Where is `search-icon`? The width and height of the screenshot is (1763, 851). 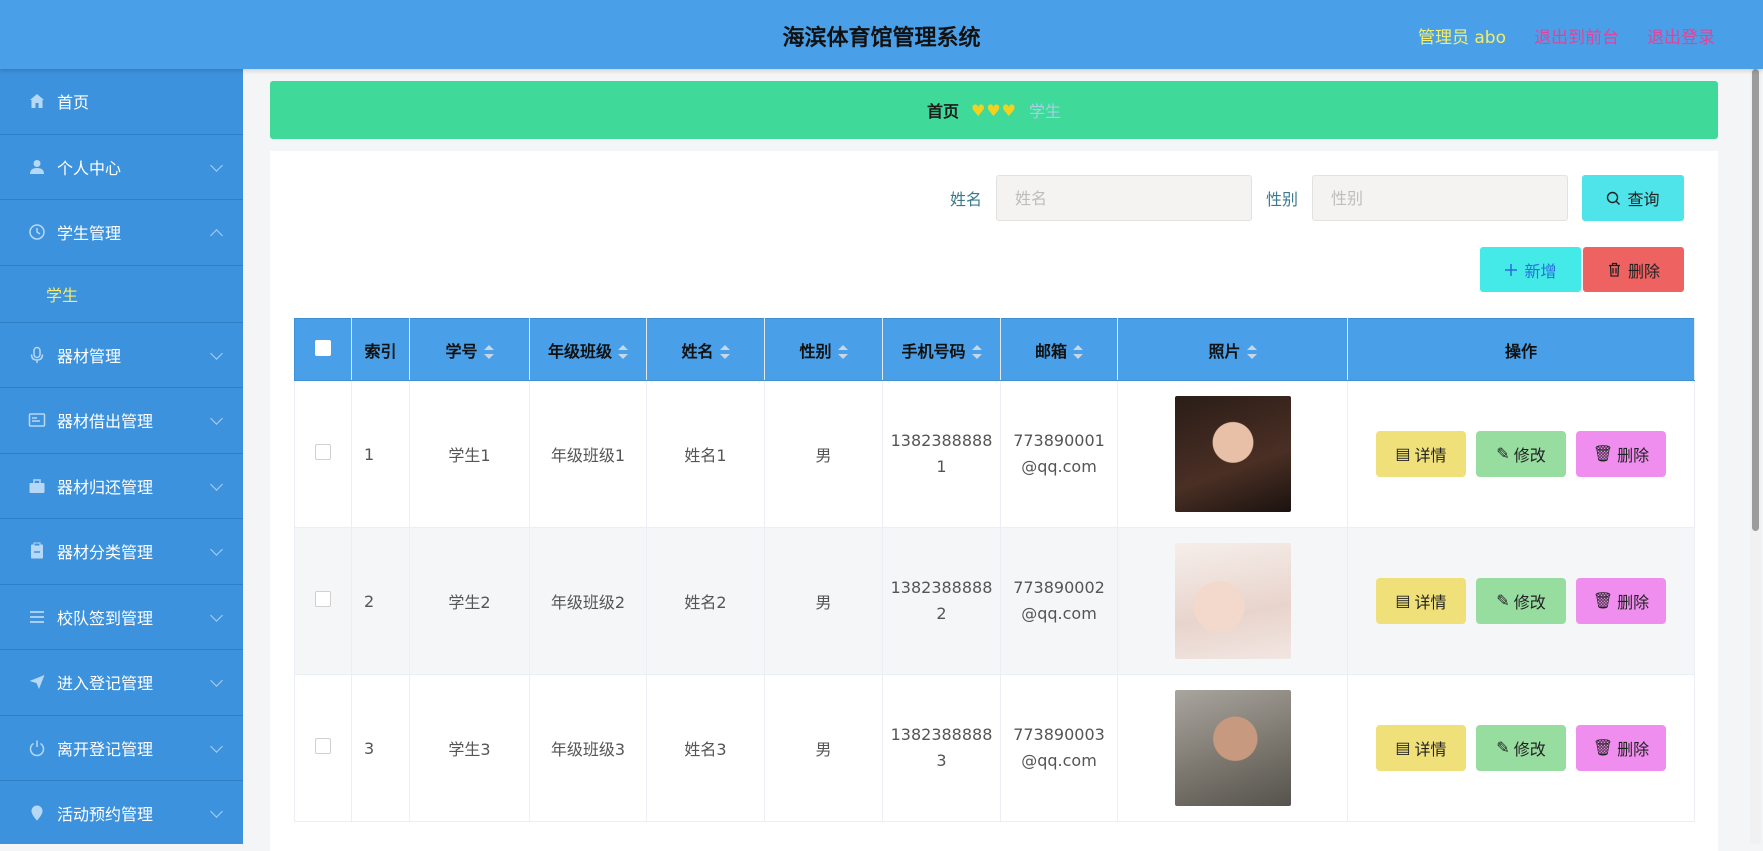
search-icon is located at coordinates (1614, 198).